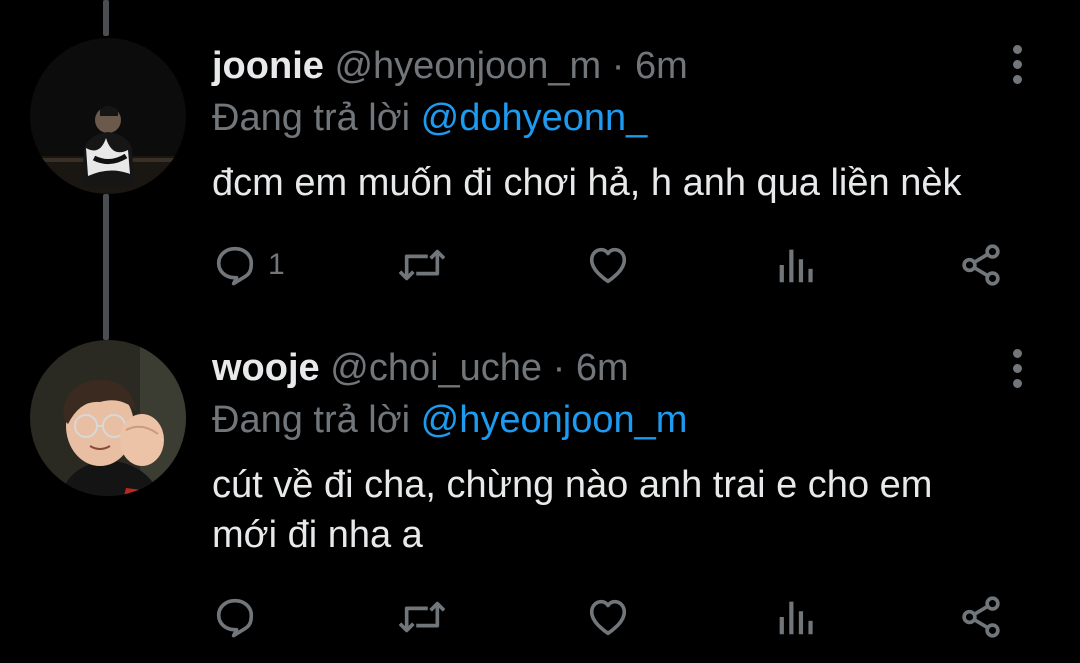 The height and width of the screenshot is (663, 1080). What do you see at coordinates (554, 420) in the screenshot?
I see `reply-mention: @hyeonjoon_m` at bounding box center [554, 420].